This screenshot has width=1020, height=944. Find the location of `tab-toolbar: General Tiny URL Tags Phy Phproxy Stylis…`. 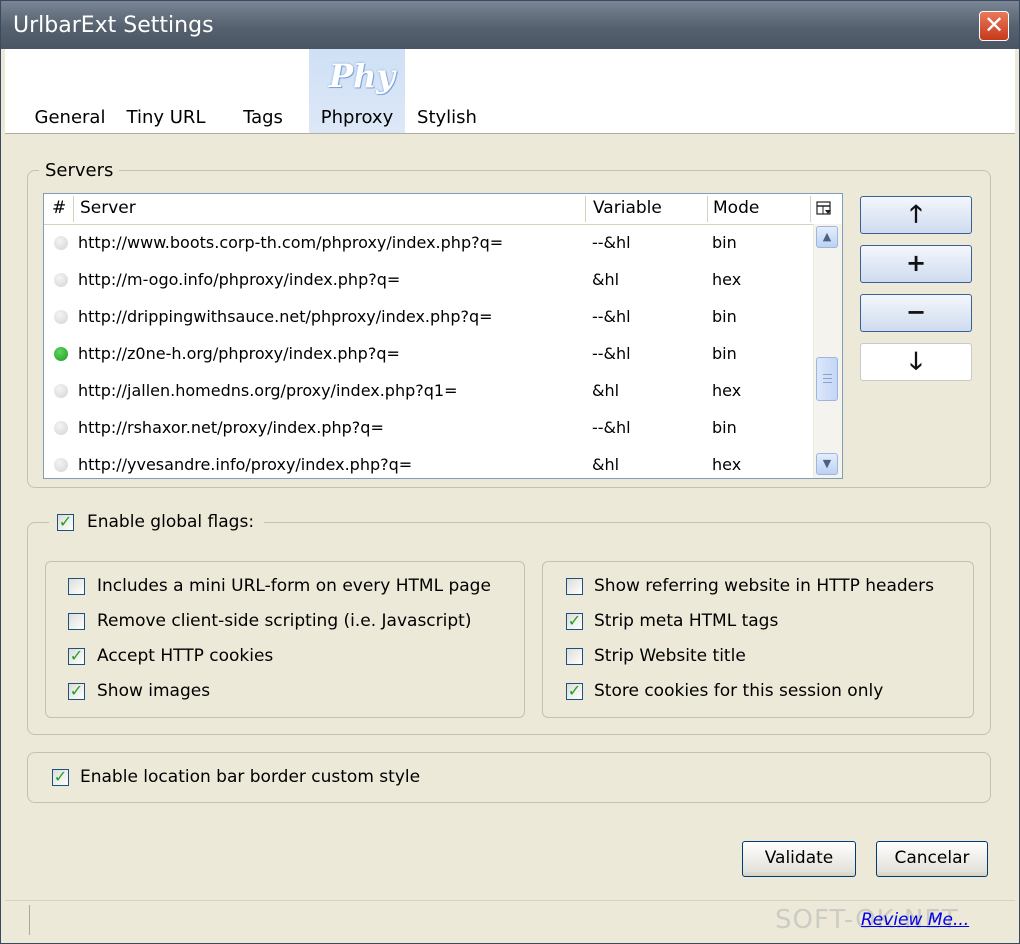

tab-toolbar: General Tiny URL Tags Phy Phproxy Stylis… is located at coordinates (510, 91).